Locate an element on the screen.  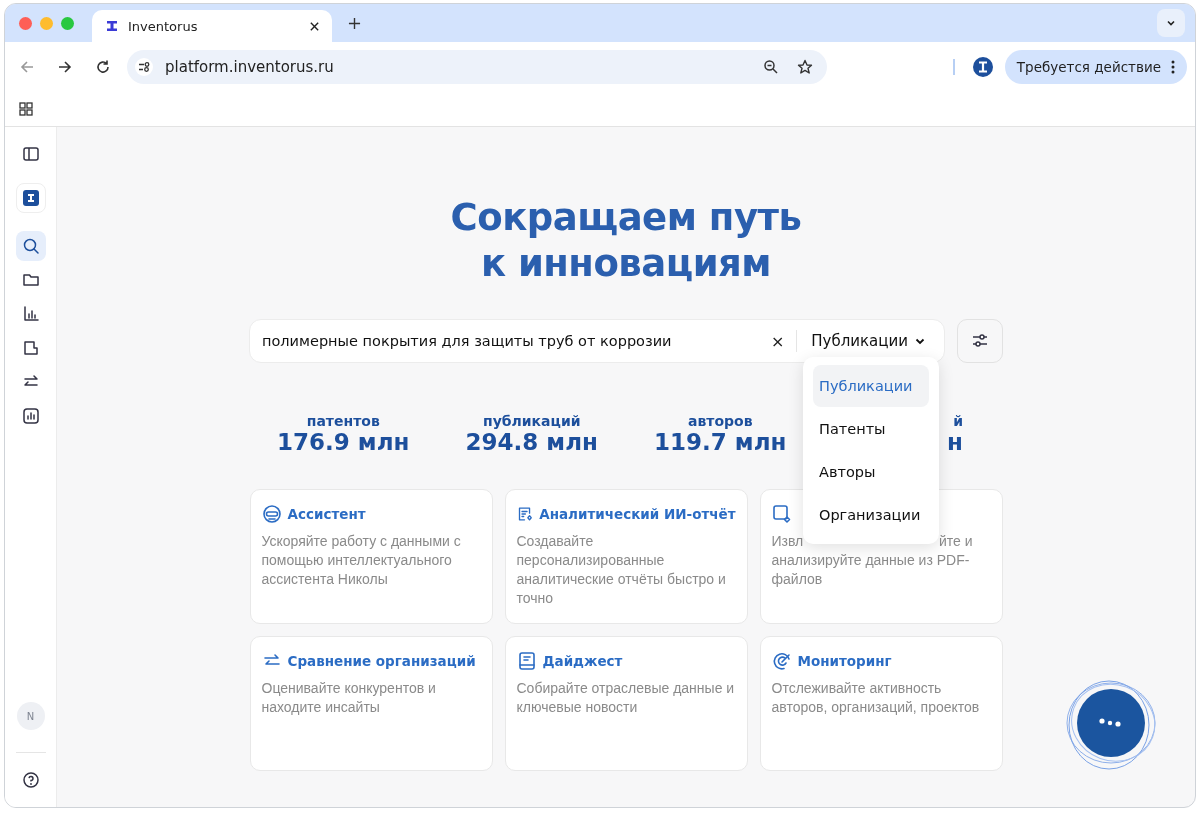
card-title: Мониторинг is located at coordinates (844, 661).